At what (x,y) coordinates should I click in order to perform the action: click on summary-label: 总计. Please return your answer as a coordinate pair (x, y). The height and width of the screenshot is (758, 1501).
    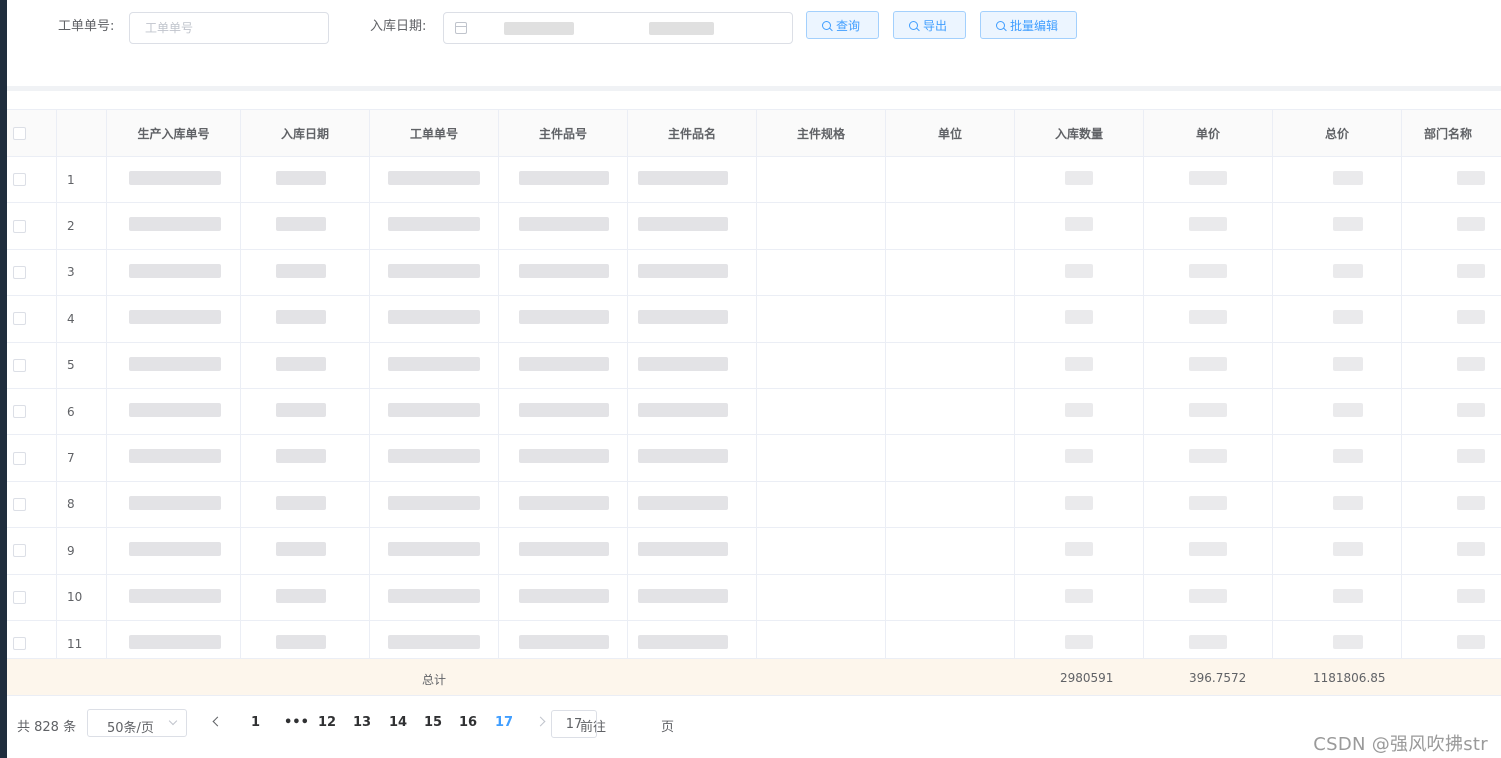
    Looking at the image, I should click on (434, 680).